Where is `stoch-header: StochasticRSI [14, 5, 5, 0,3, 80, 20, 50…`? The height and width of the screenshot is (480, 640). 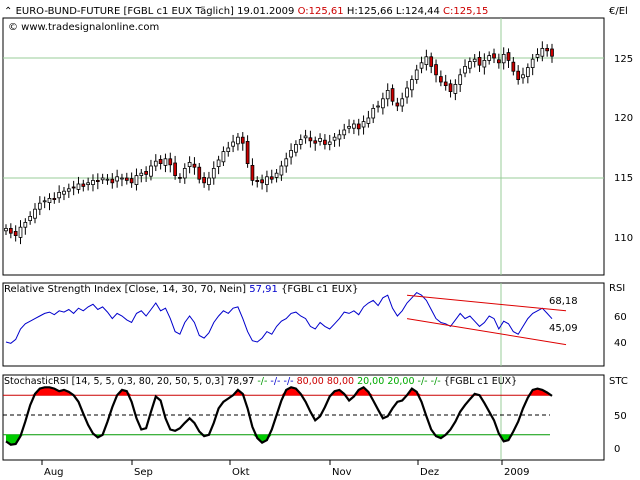 stoch-header: StochasticRSI [14, 5, 5, 0,3, 80, 20, 50… is located at coordinates (260, 381).